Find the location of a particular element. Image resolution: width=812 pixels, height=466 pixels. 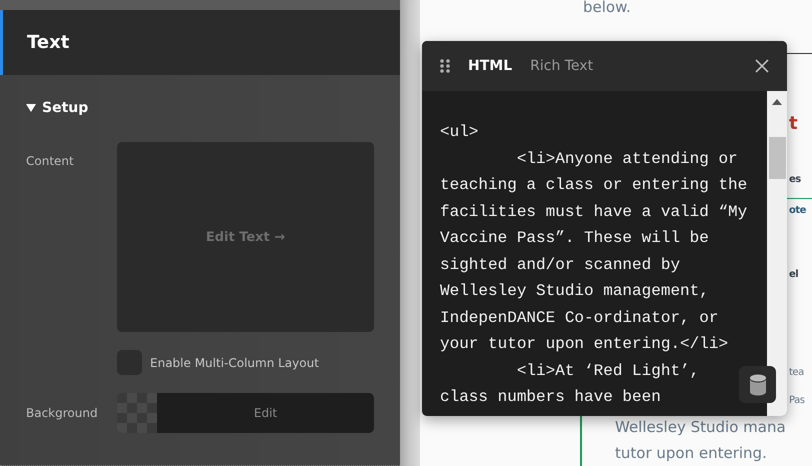

page-text: es is located at coordinates (794, 180).